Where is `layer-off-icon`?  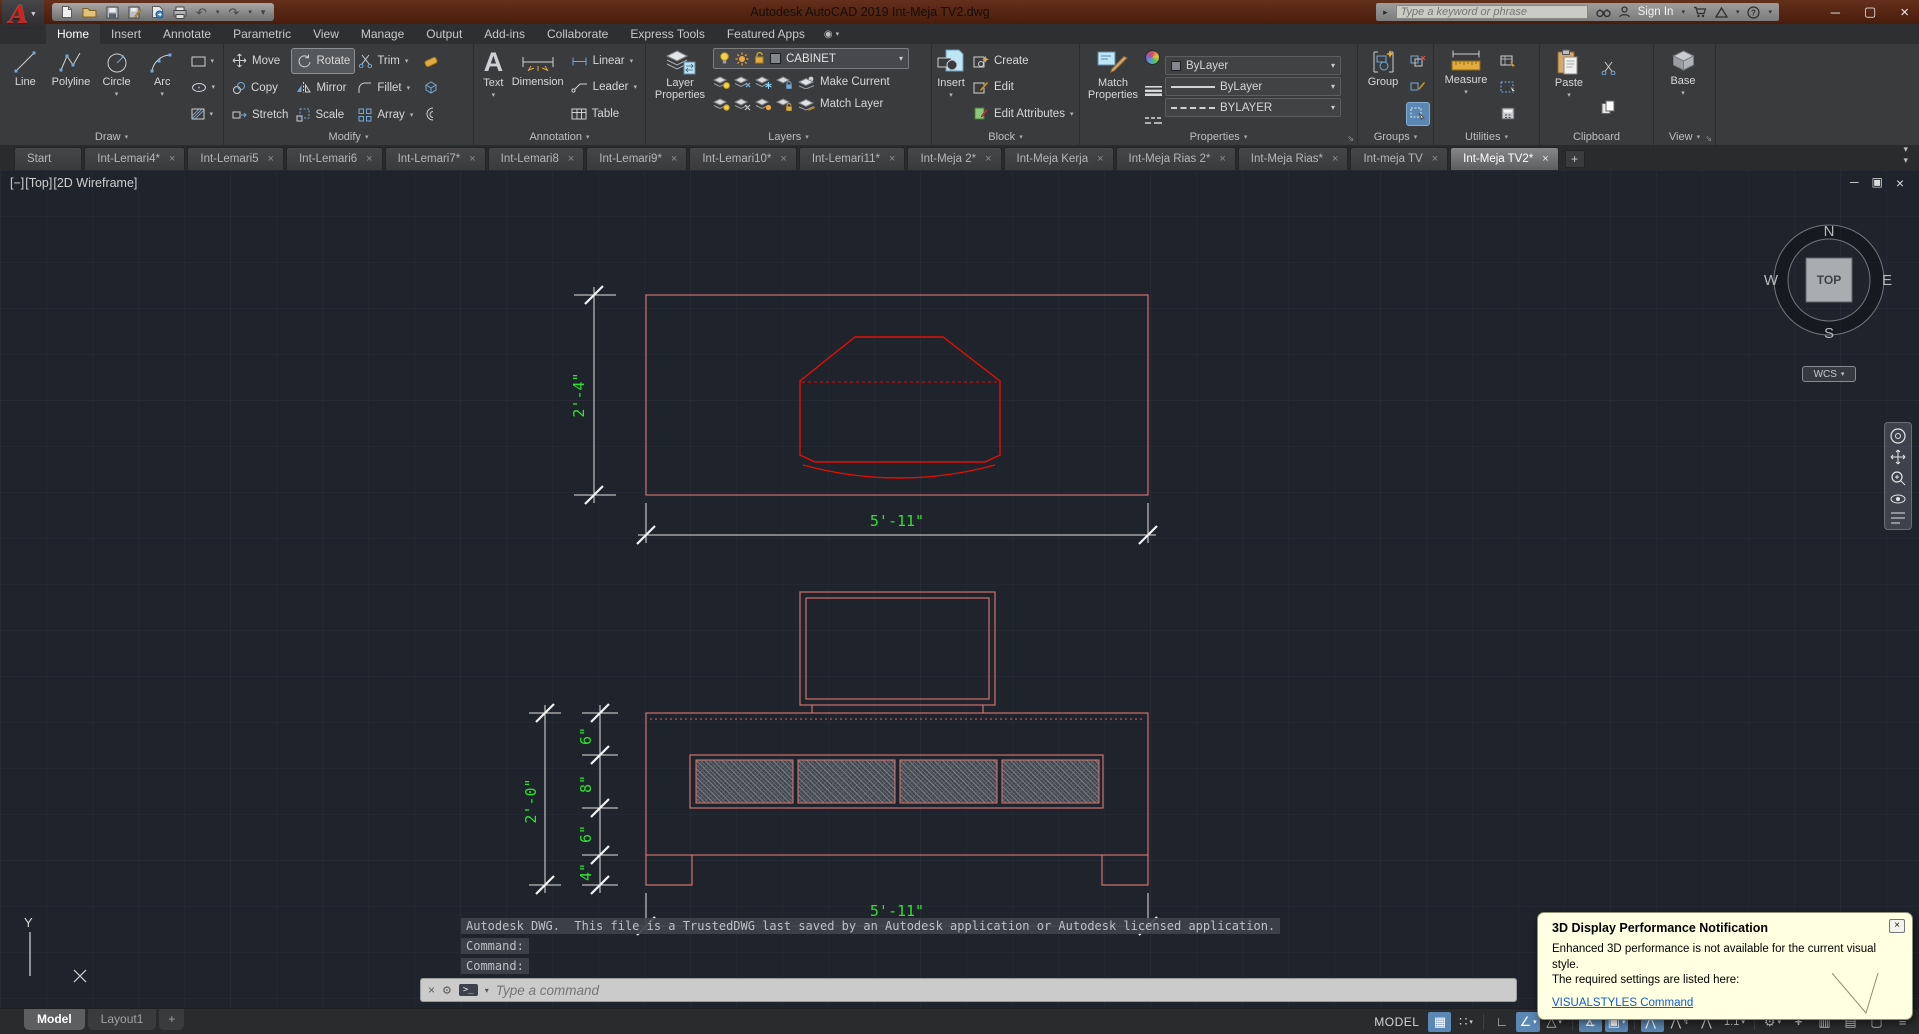
layer-off-icon is located at coordinates (721, 82).